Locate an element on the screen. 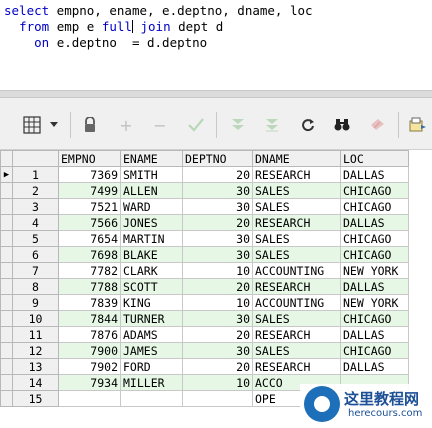  row-number: 11 is located at coordinates (35, 334).